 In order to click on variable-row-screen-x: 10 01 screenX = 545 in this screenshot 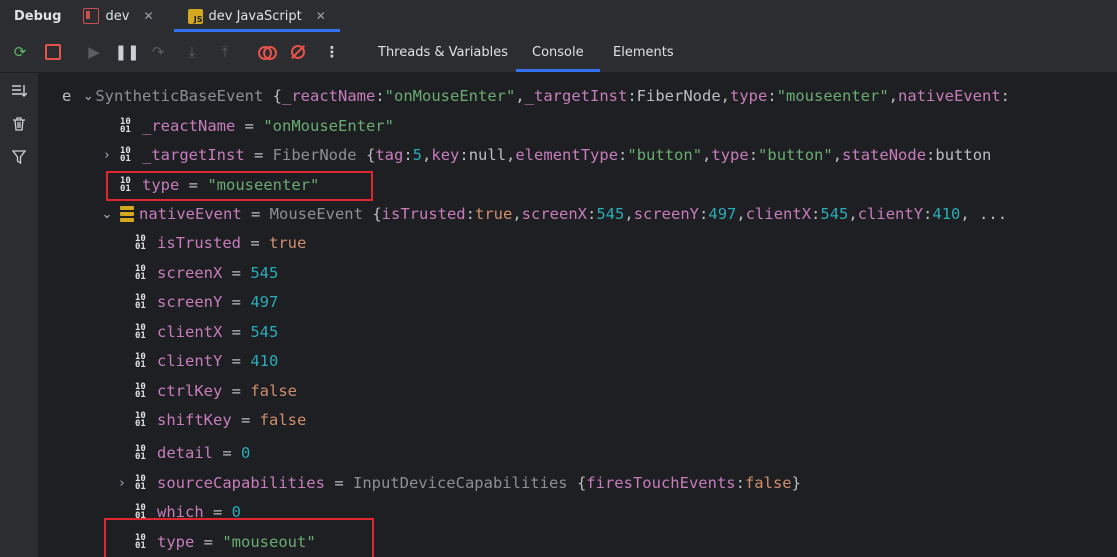, I will do `click(206, 273)`.